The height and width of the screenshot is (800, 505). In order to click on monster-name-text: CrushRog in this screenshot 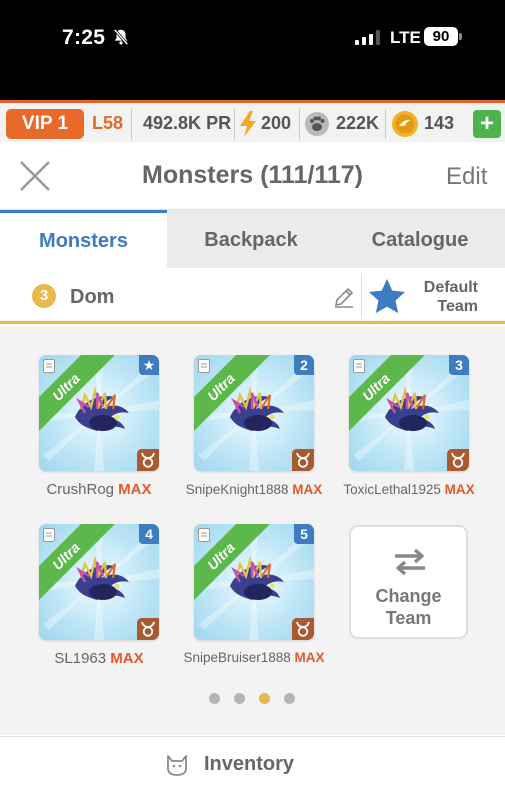, I will do `click(80, 489)`.